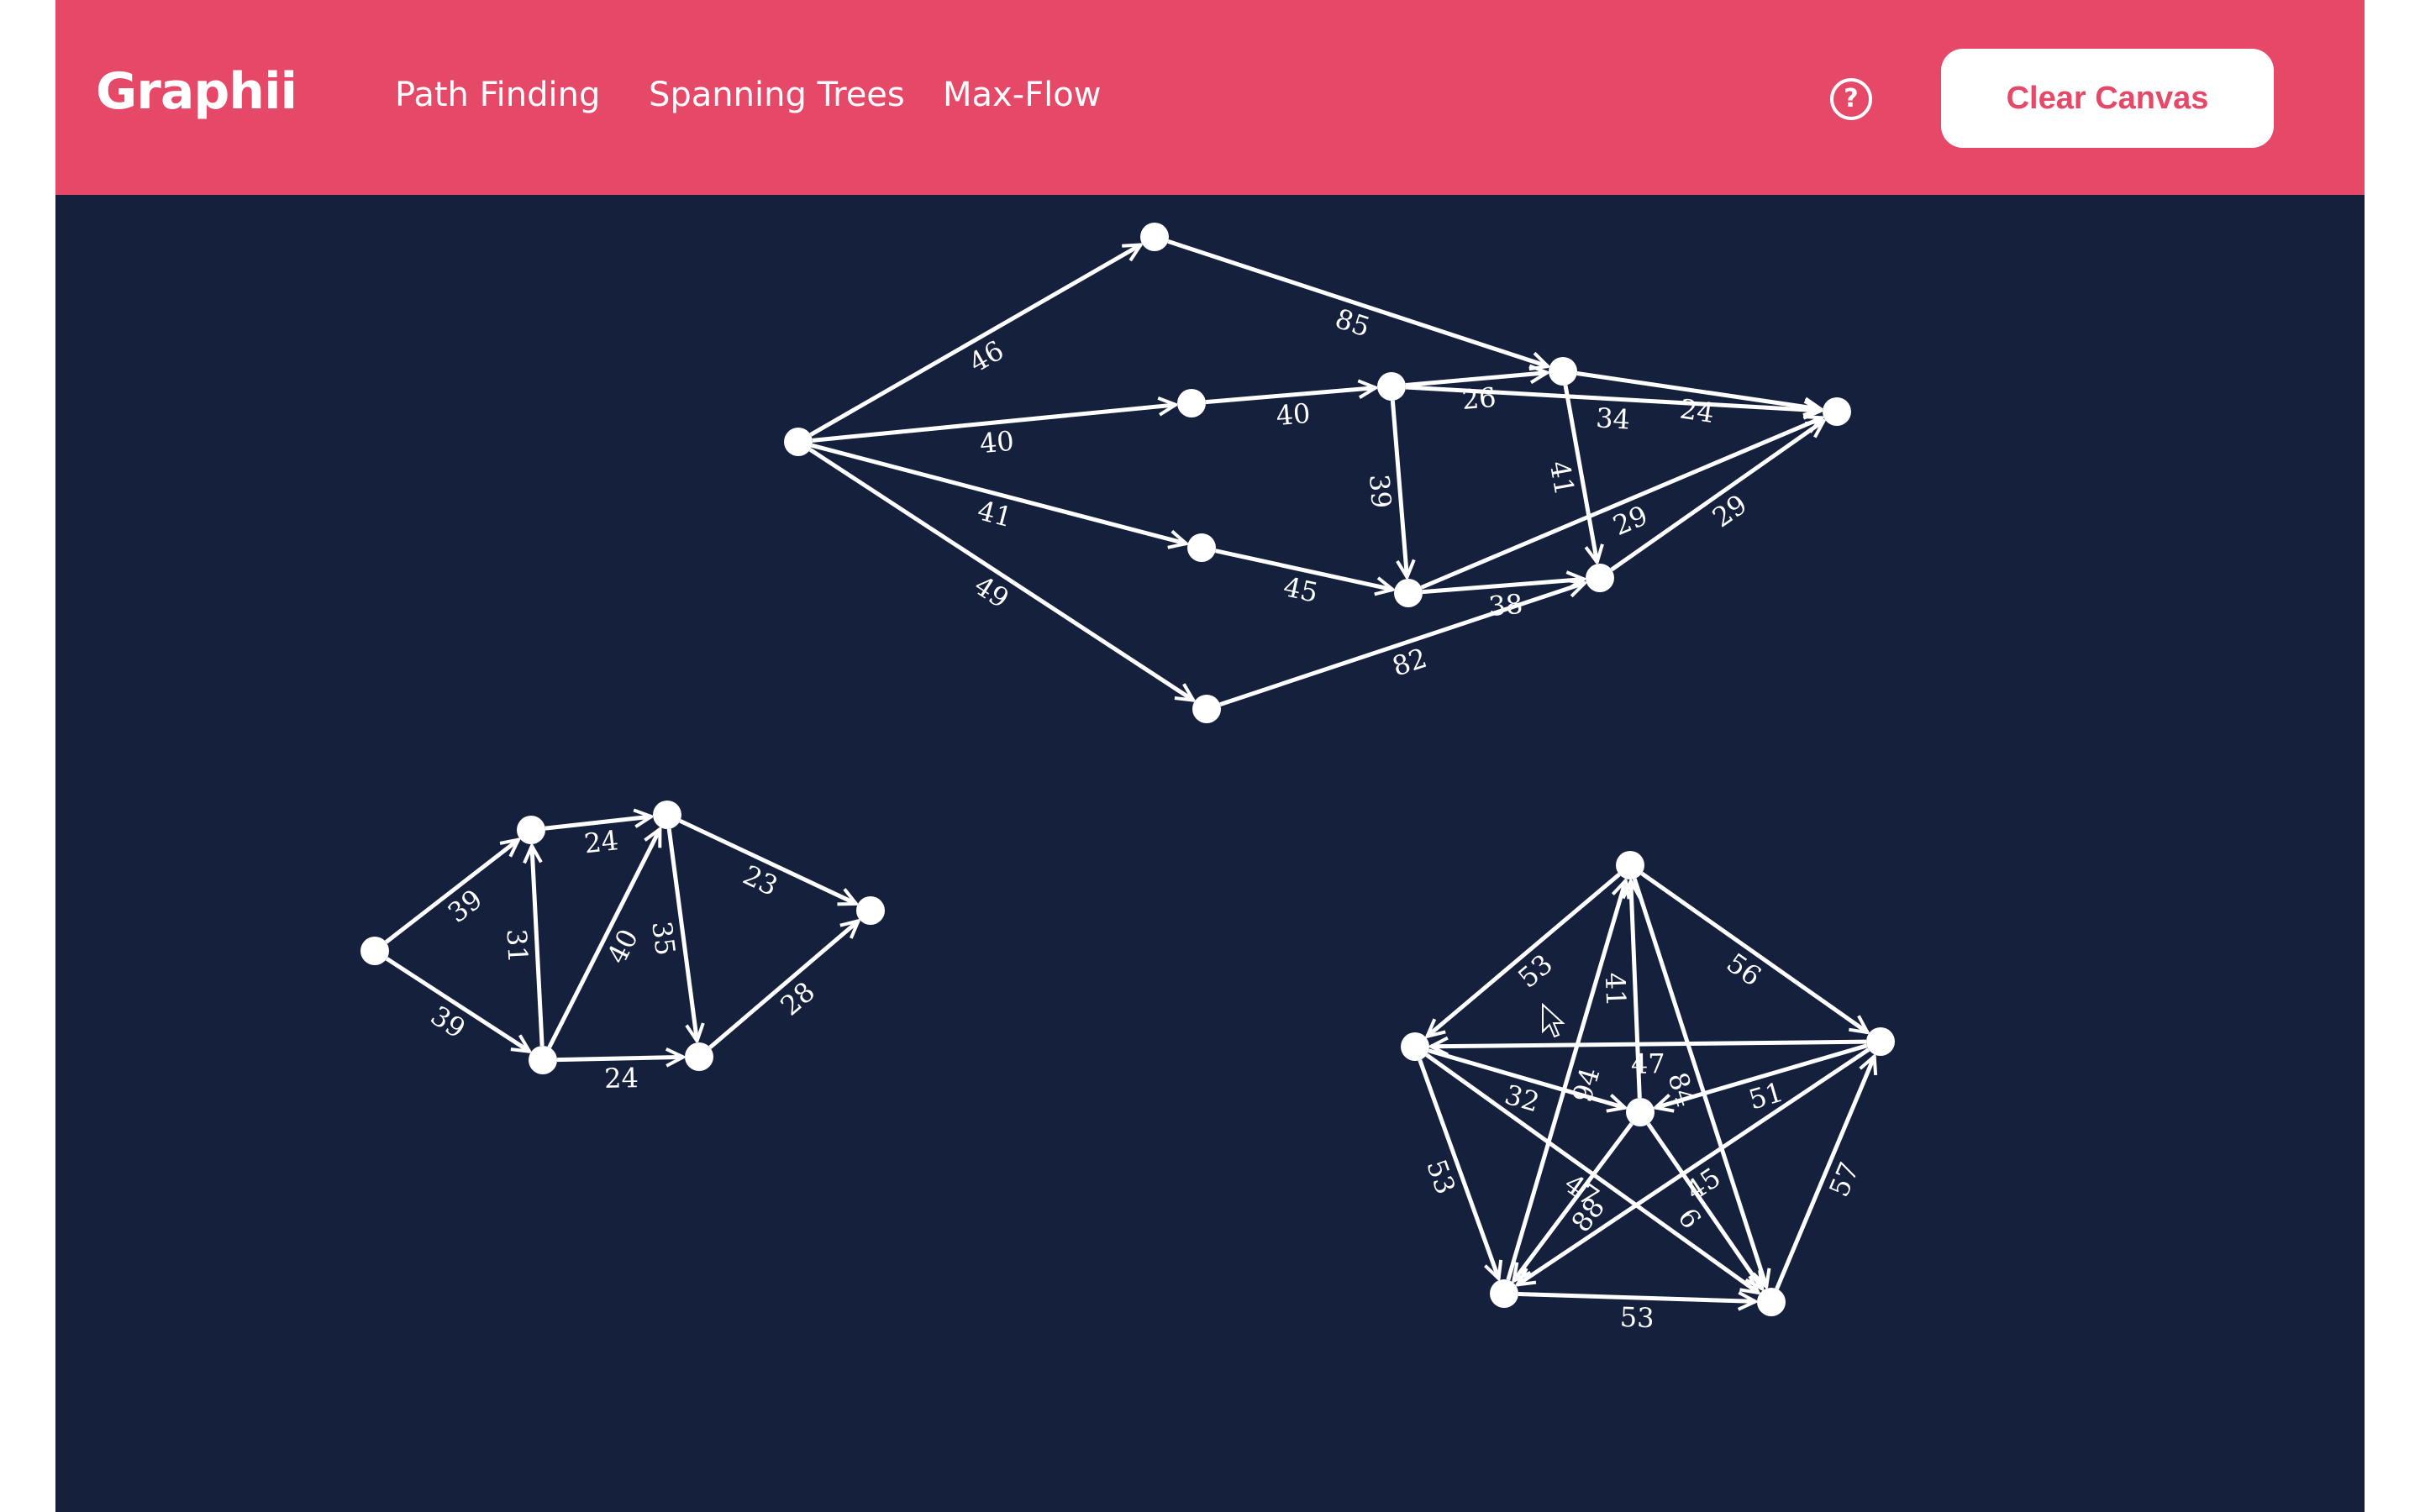 This screenshot has width=2420, height=1512. What do you see at coordinates (1613, 418) in the screenshot?
I see `edge-weight-label: 34` at bounding box center [1613, 418].